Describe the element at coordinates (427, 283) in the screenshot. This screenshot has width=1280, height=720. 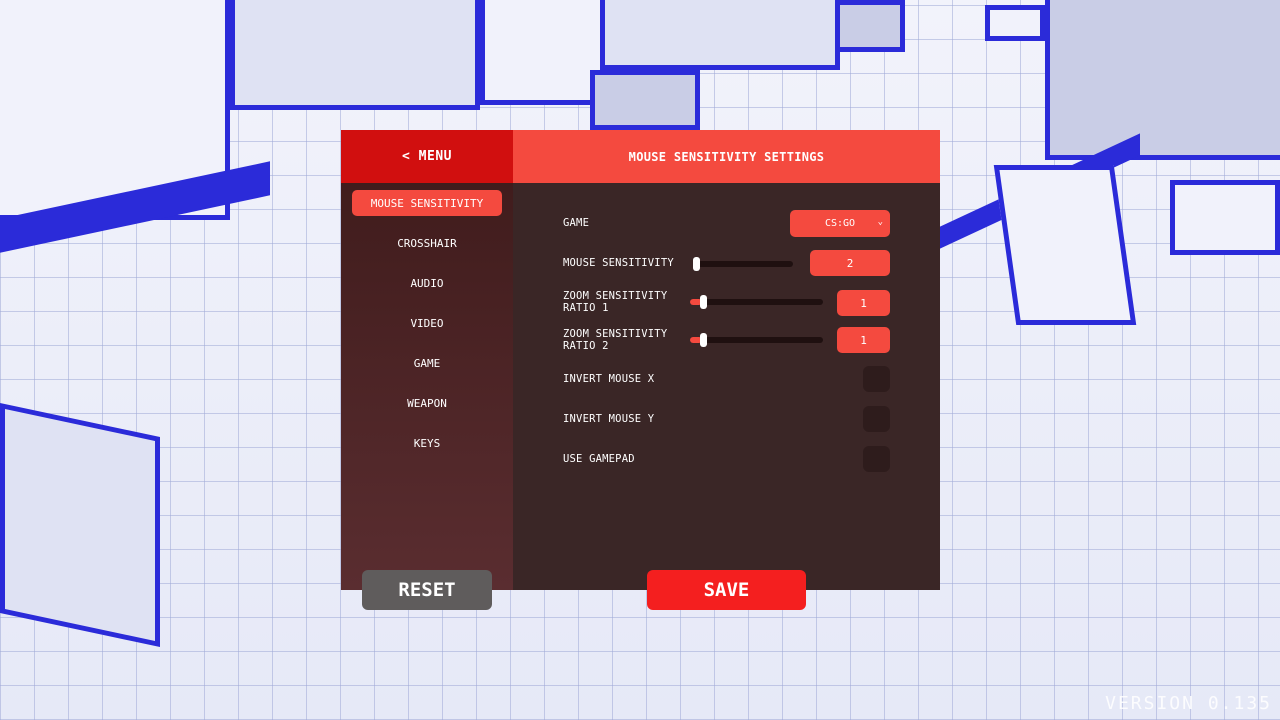
I see `nav-item-audio: AUDIO` at that location.